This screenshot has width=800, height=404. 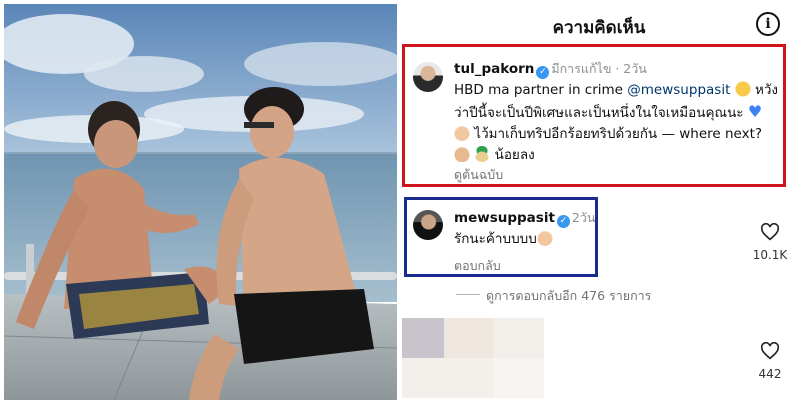 I want to click on edited-label: มีการแก้ไข, so click(x=581, y=68).